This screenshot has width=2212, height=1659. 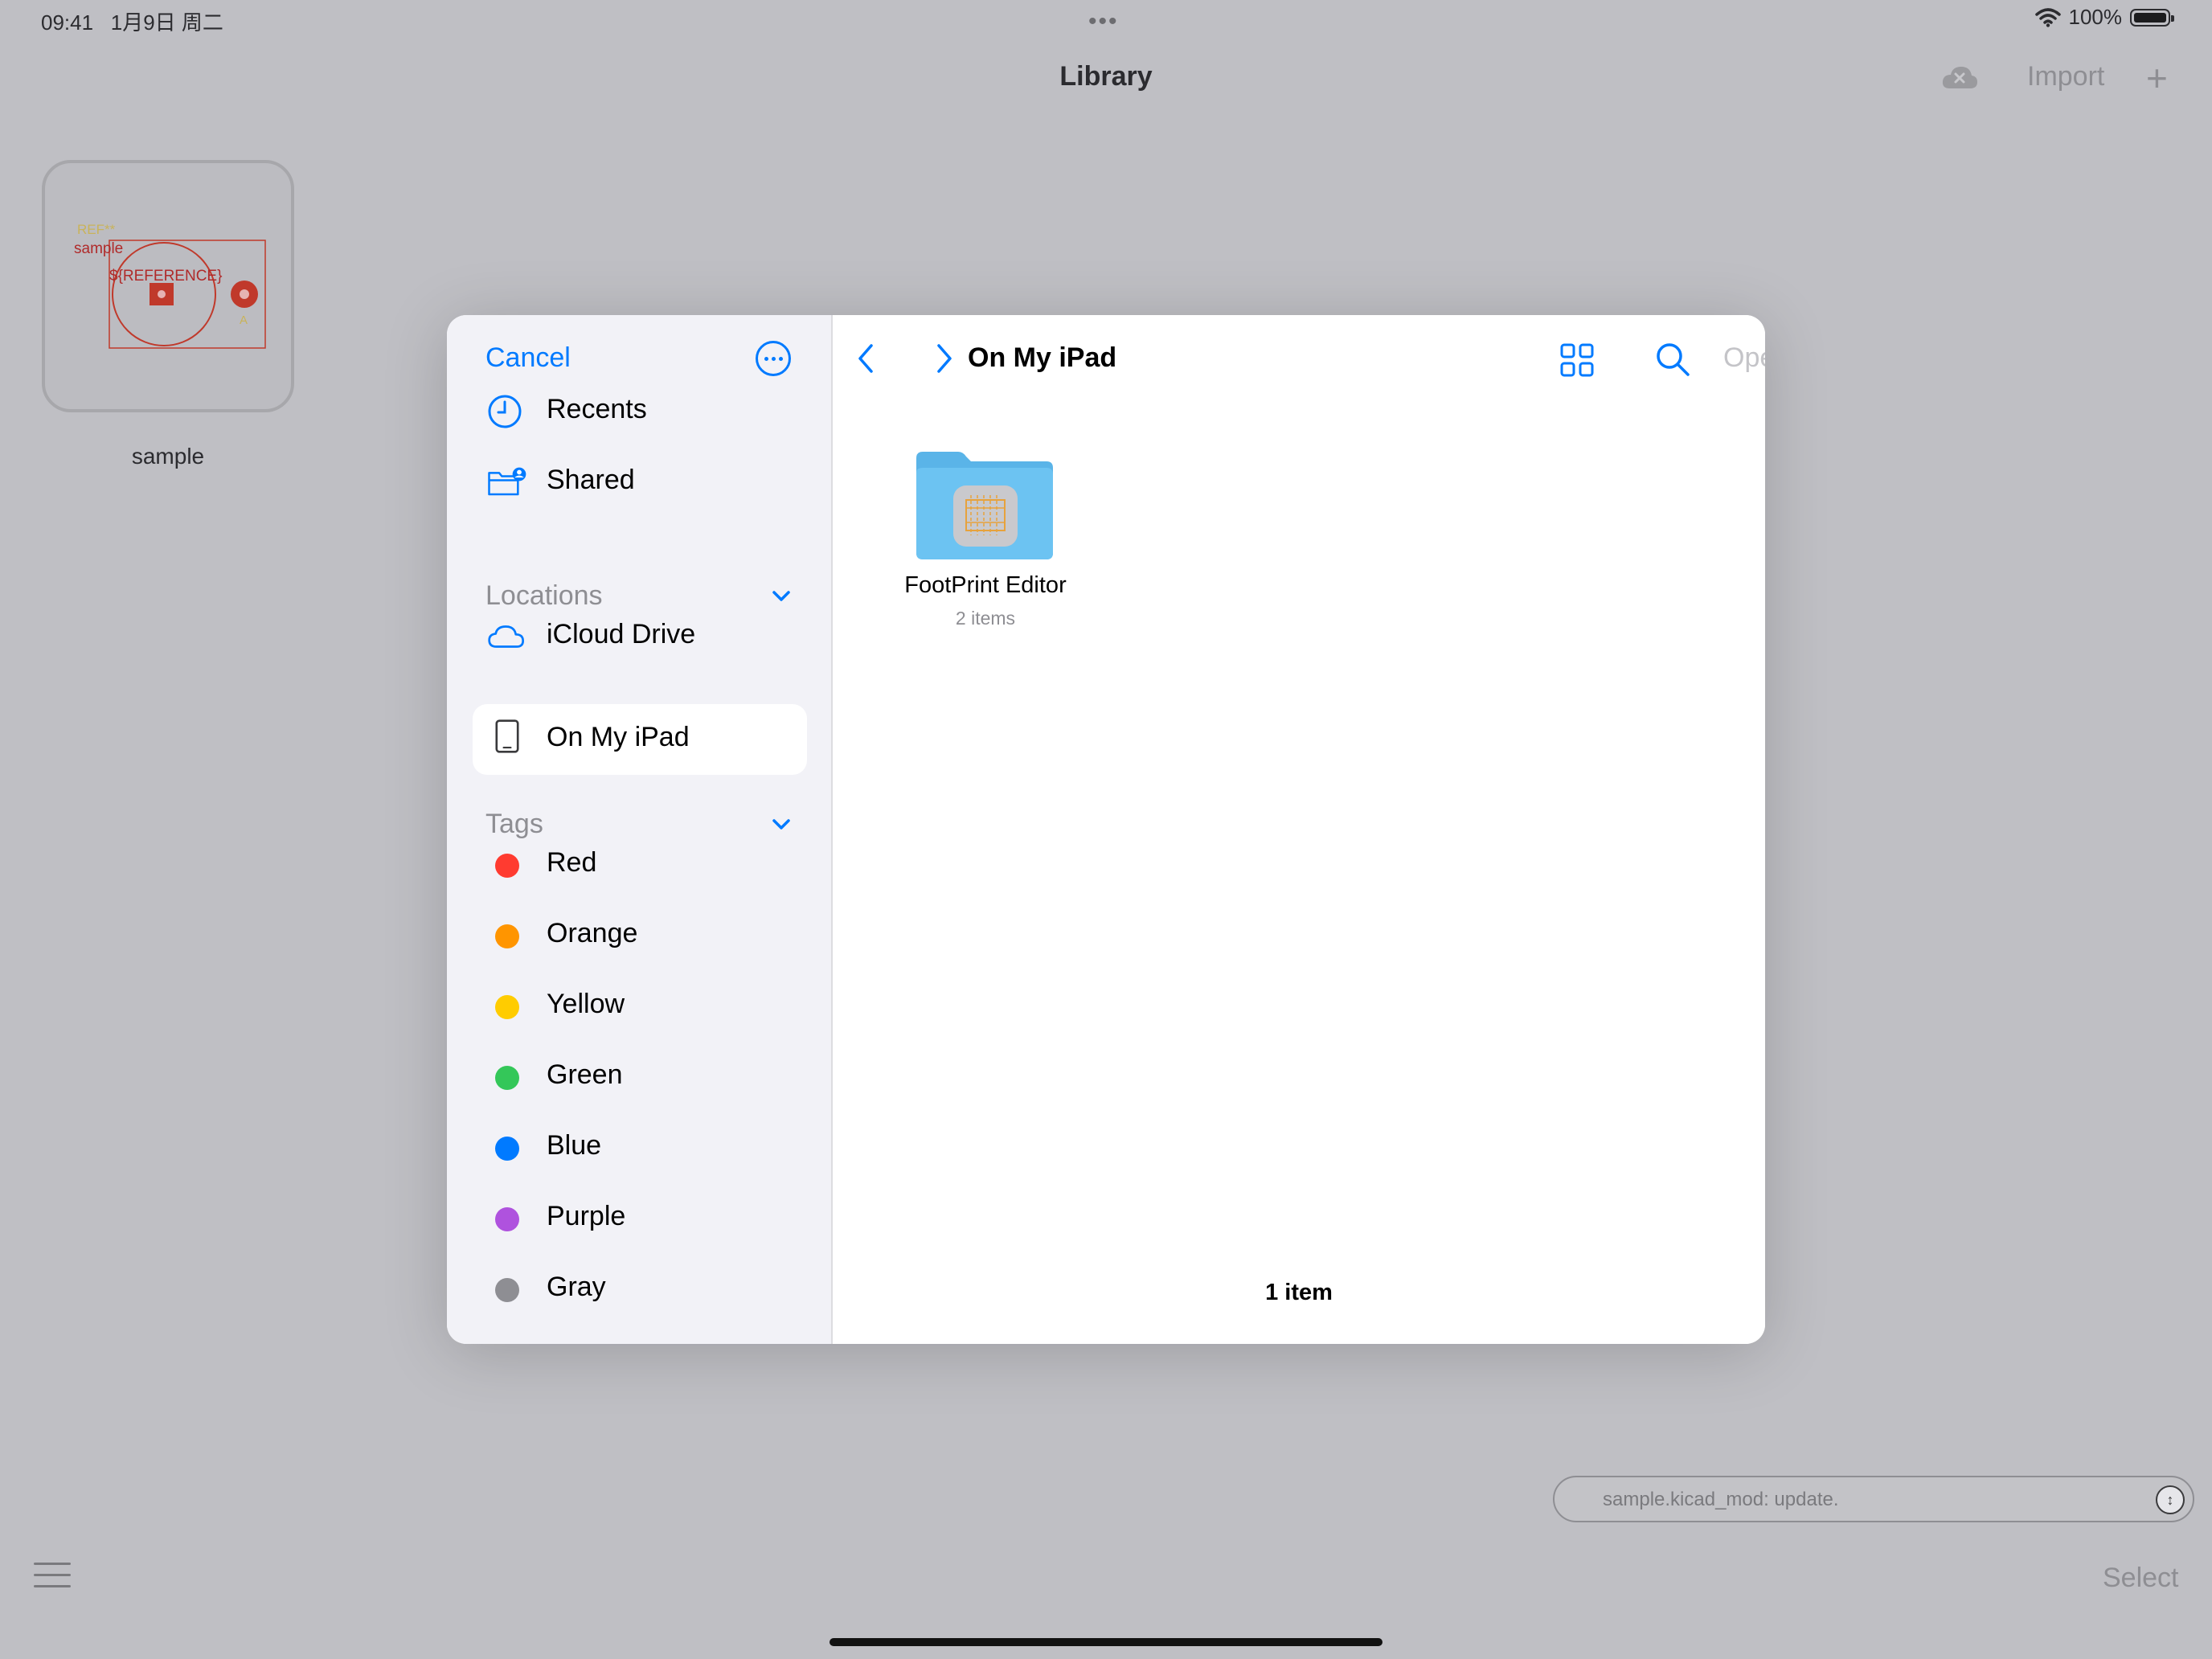 I want to click on cloud-icon, so click(x=506, y=636).